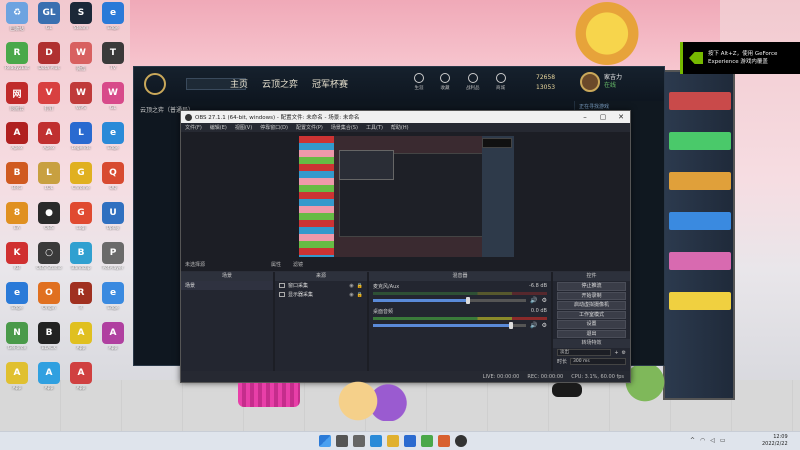 The height and width of the screenshot is (450, 800). What do you see at coordinates (17, 60) in the screenshot?
I see `desktop-icon: R Ready2Ext` at bounding box center [17, 60].